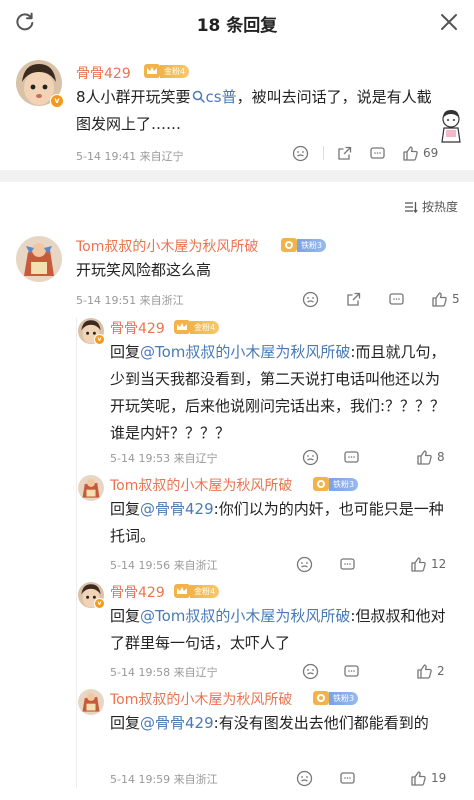 This screenshot has width=474, height=800. I want to click on like-count: 2, so click(441, 671).